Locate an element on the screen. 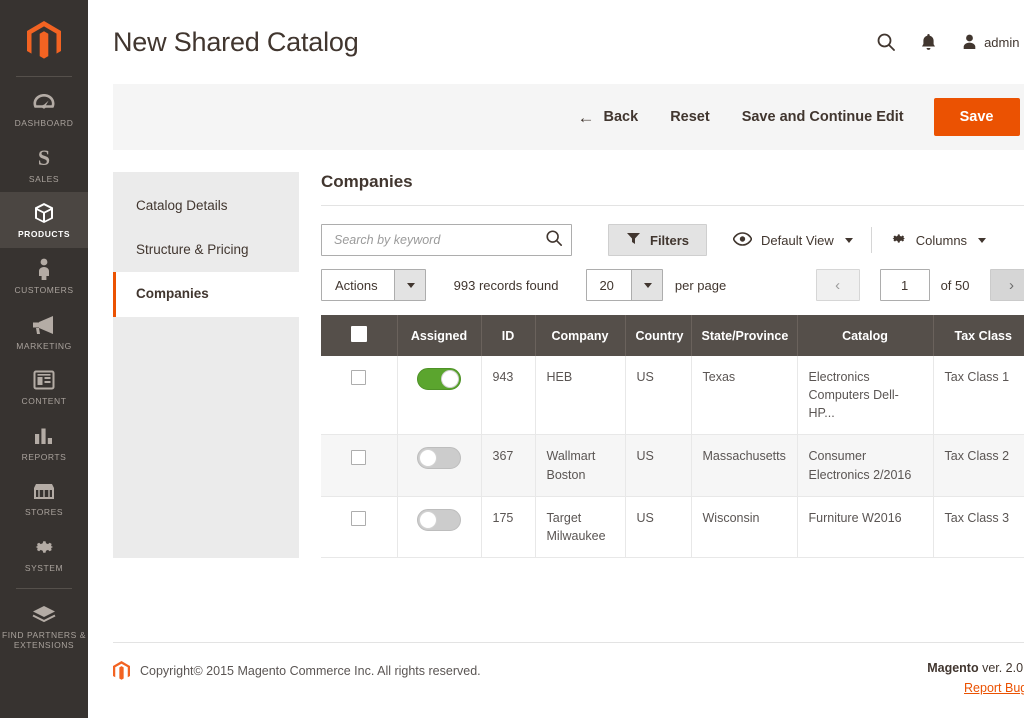  sidebar-item-label: CONTENT is located at coordinates (44, 401).